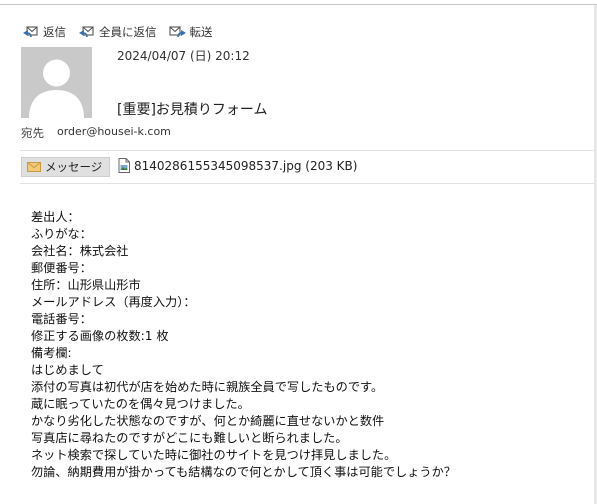  Describe the element at coordinates (298, 4) in the screenshot. I see `top-divider` at that location.